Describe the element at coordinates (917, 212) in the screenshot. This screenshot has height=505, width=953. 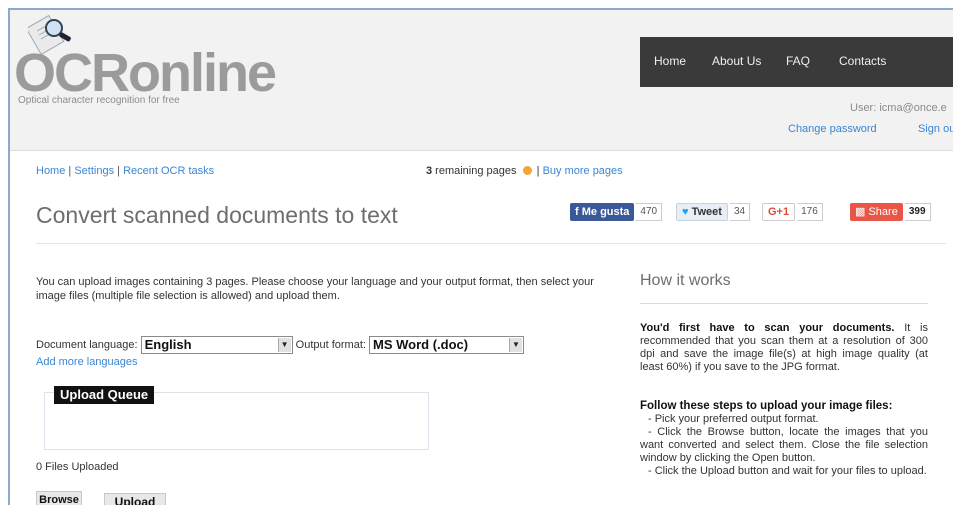
I see `share-count: 399` at that location.